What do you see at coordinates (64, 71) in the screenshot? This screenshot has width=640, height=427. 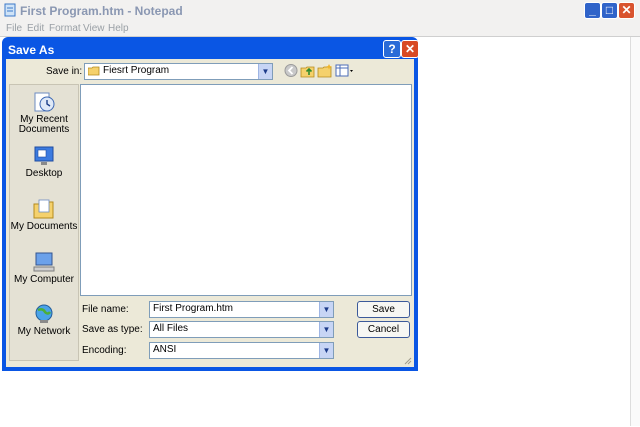 I see `save-in-label: Save in:` at bounding box center [64, 71].